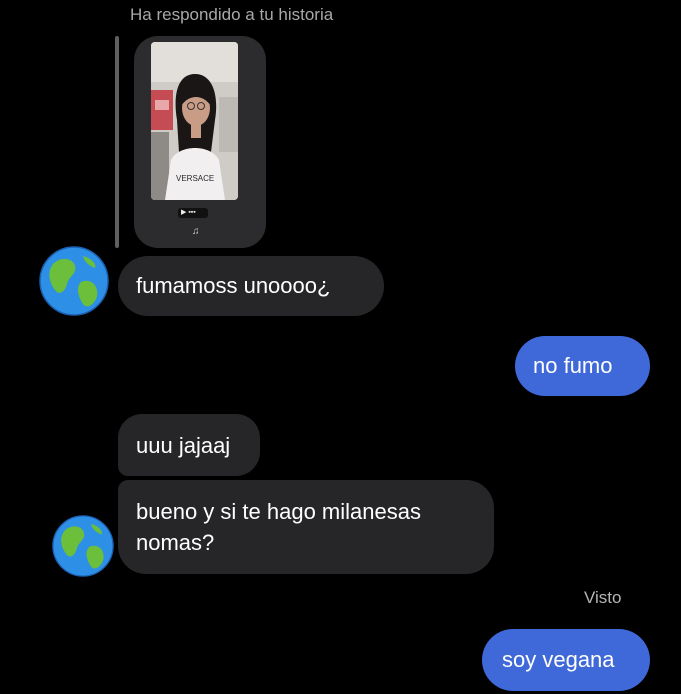 The width and height of the screenshot is (681, 694). Describe the element at coordinates (251, 286) in the screenshot. I see `message-bubble-incoming: fumamoss unoooo¿` at that location.